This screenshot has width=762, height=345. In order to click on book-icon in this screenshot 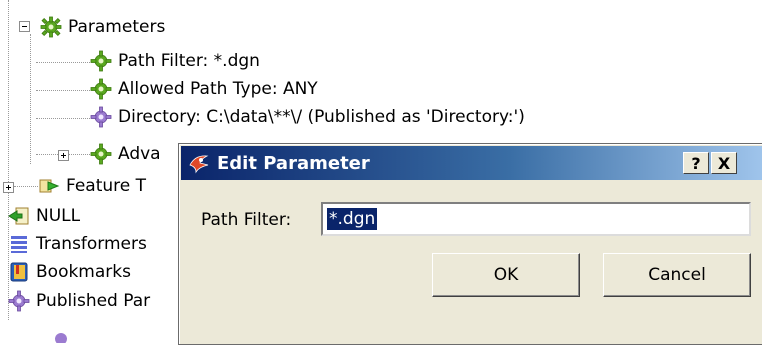, I will do `click(19, 272)`.